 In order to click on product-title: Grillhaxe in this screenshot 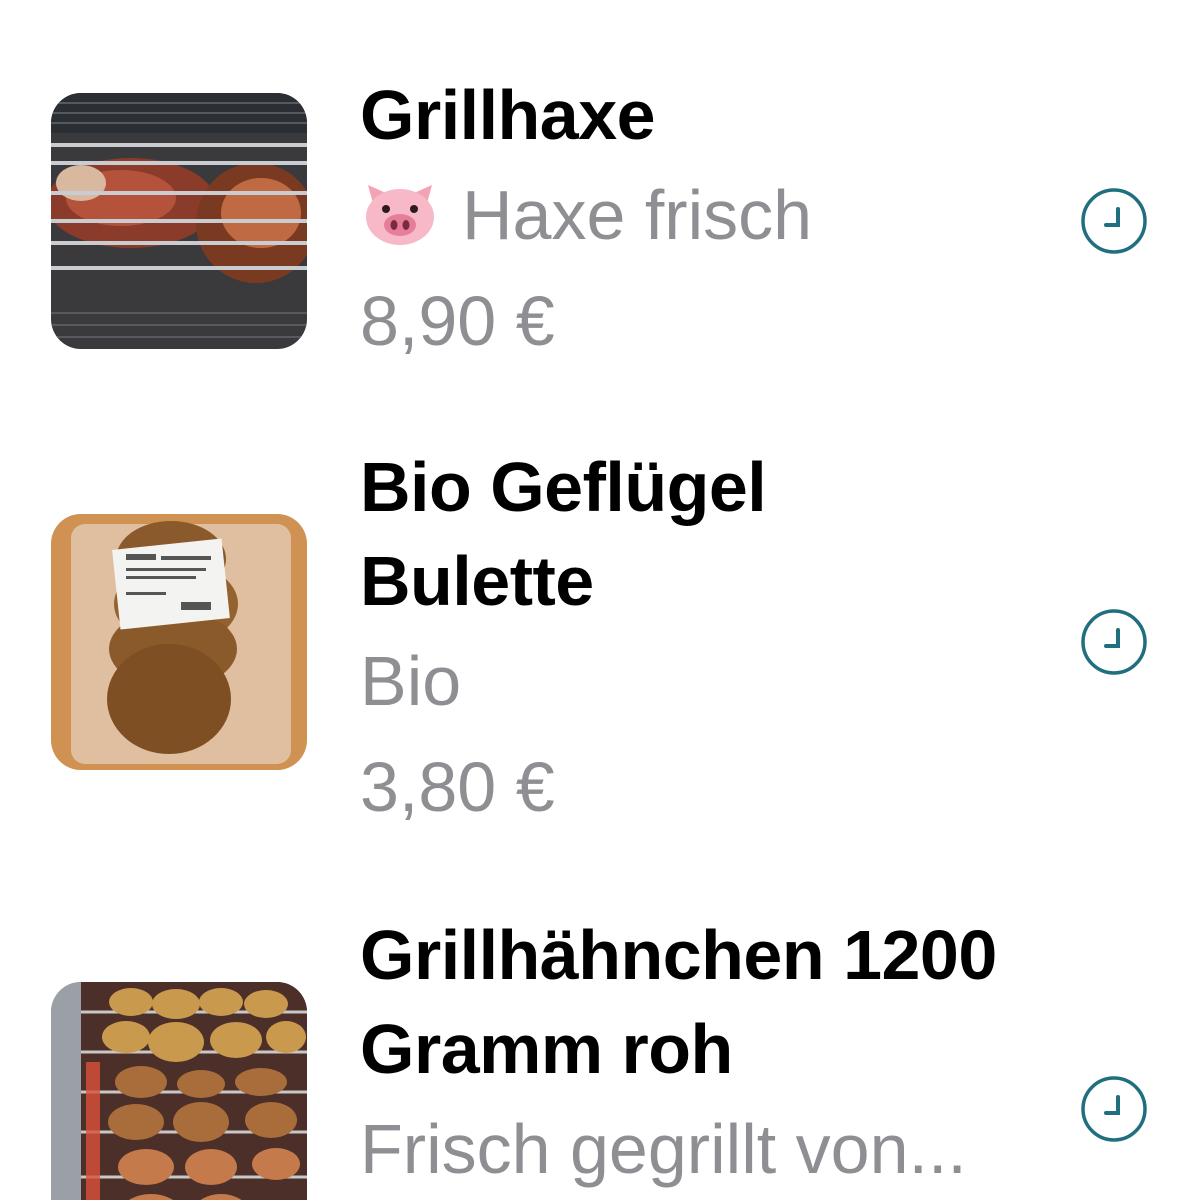, I will do `click(508, 115)`.